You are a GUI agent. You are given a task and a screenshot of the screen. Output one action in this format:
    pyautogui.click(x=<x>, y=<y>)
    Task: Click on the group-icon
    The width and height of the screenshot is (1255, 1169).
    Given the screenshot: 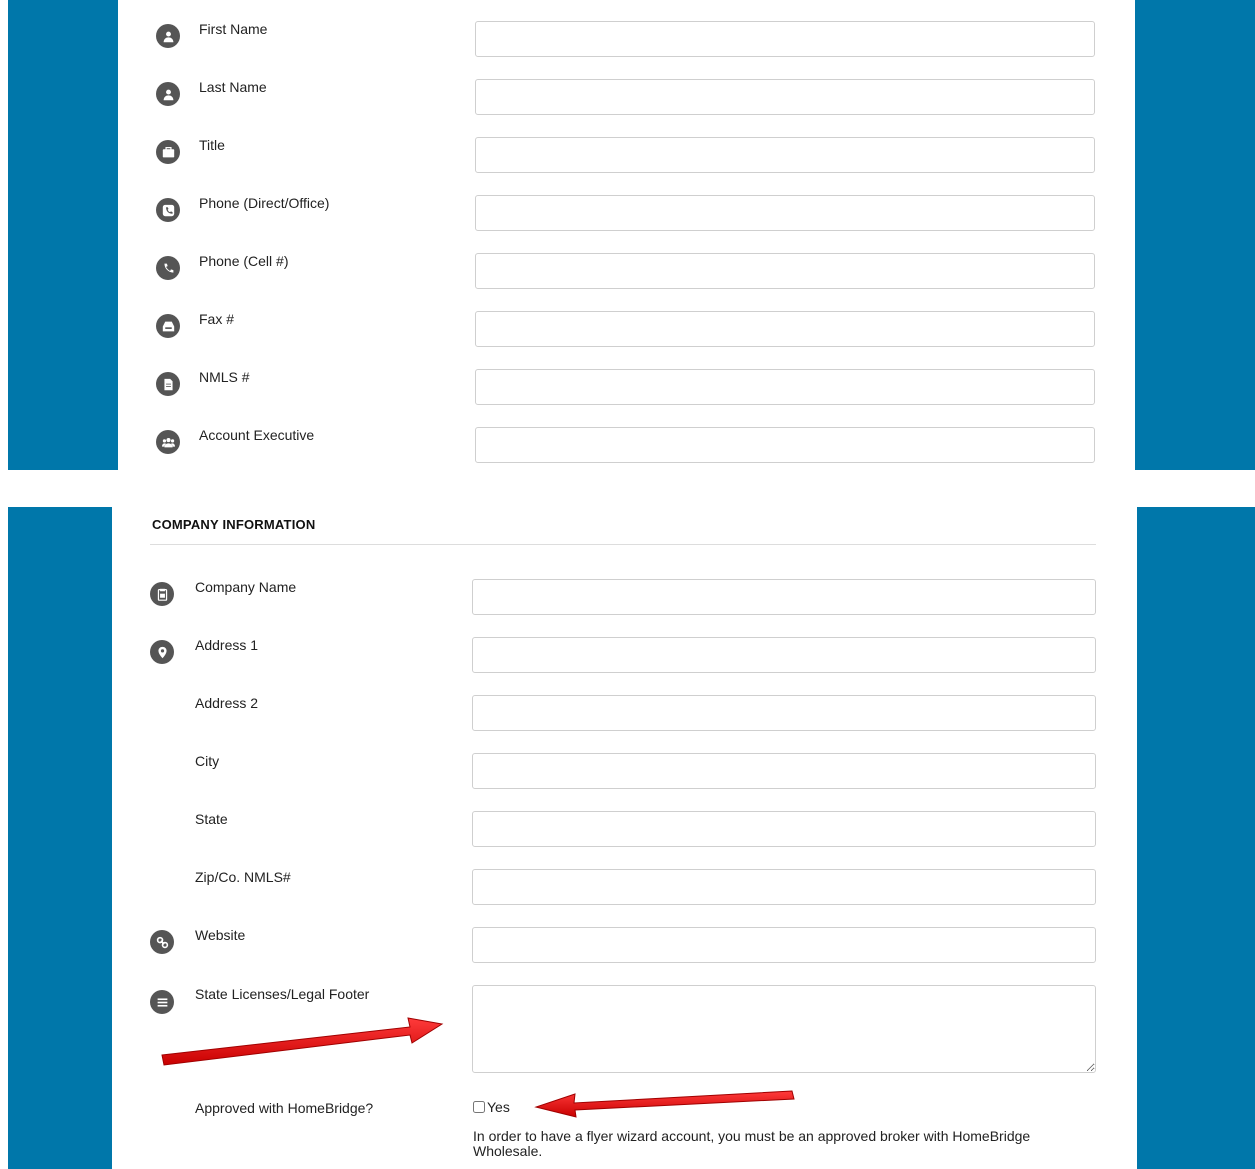 What is the action you would take?
    pyautogui.click(x=168, y=442)
    